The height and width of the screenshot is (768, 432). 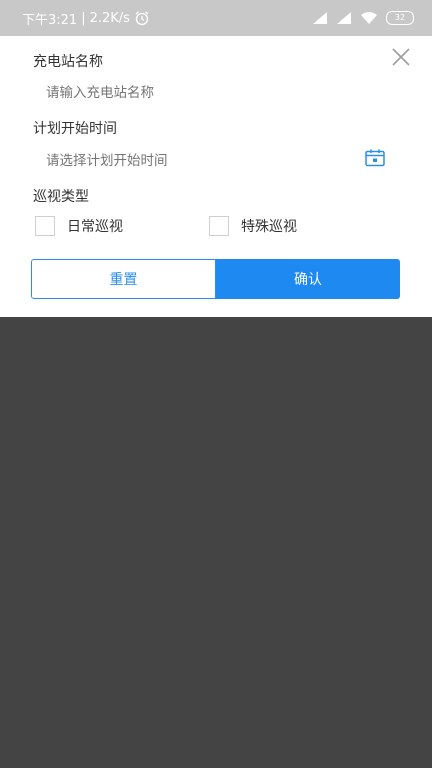 What do you see at coordinates (369, 18) in the screenshot?
I see `wifi-icon` at bounding box center [369, 18].